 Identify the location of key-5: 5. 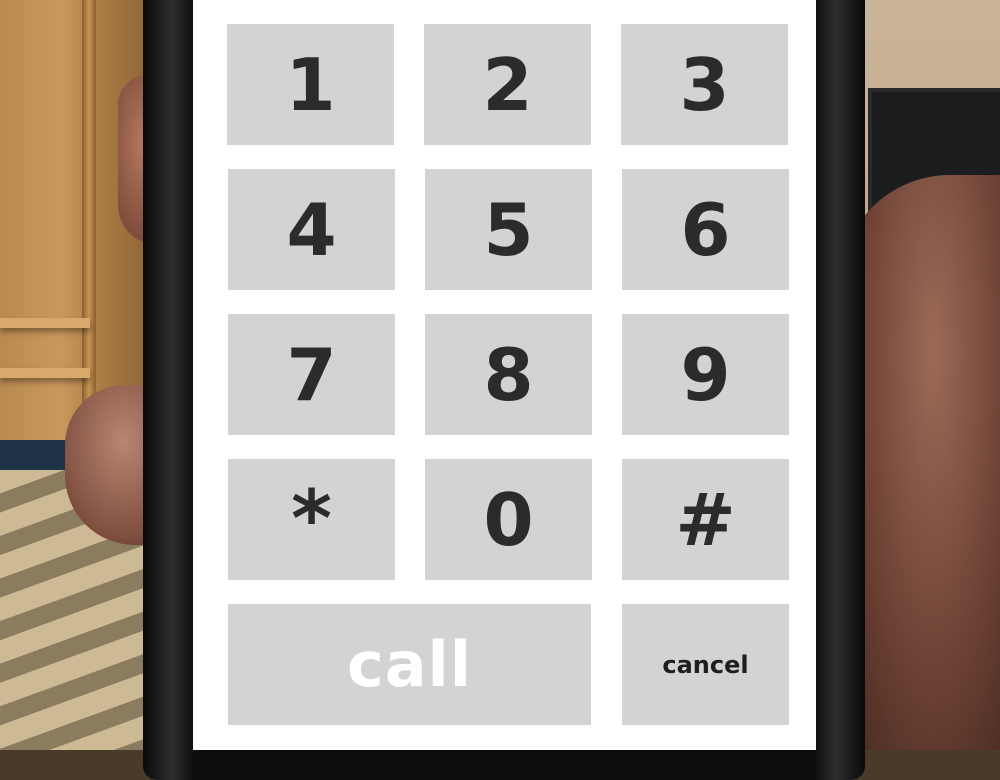
(508, 229).